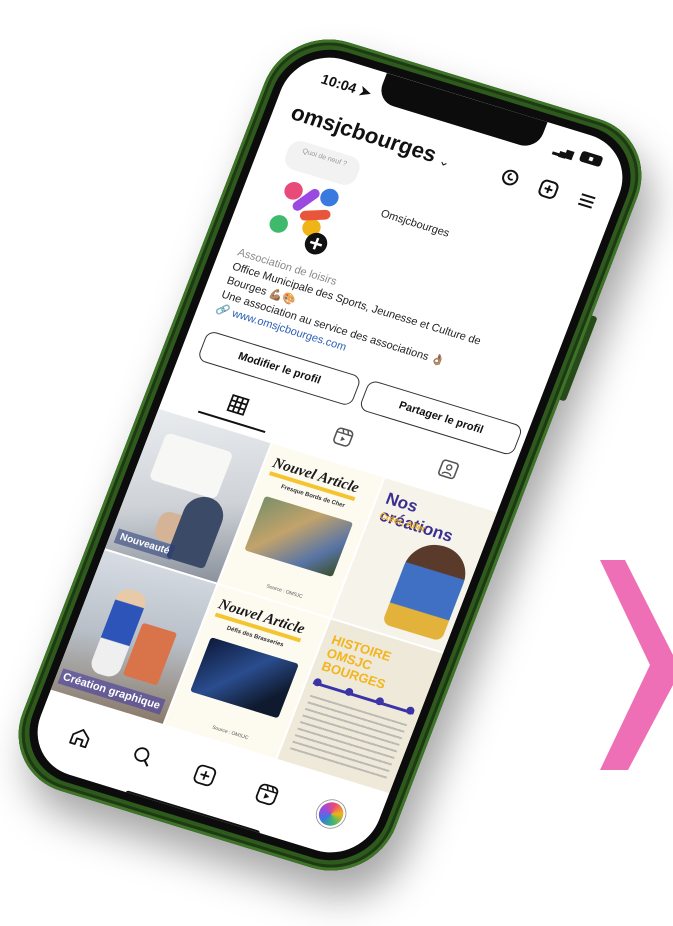 The image size is (673, 926). Describe the element at coordinates (267, 794) in the screenshot. I see `reels-nav-icon` at that location.